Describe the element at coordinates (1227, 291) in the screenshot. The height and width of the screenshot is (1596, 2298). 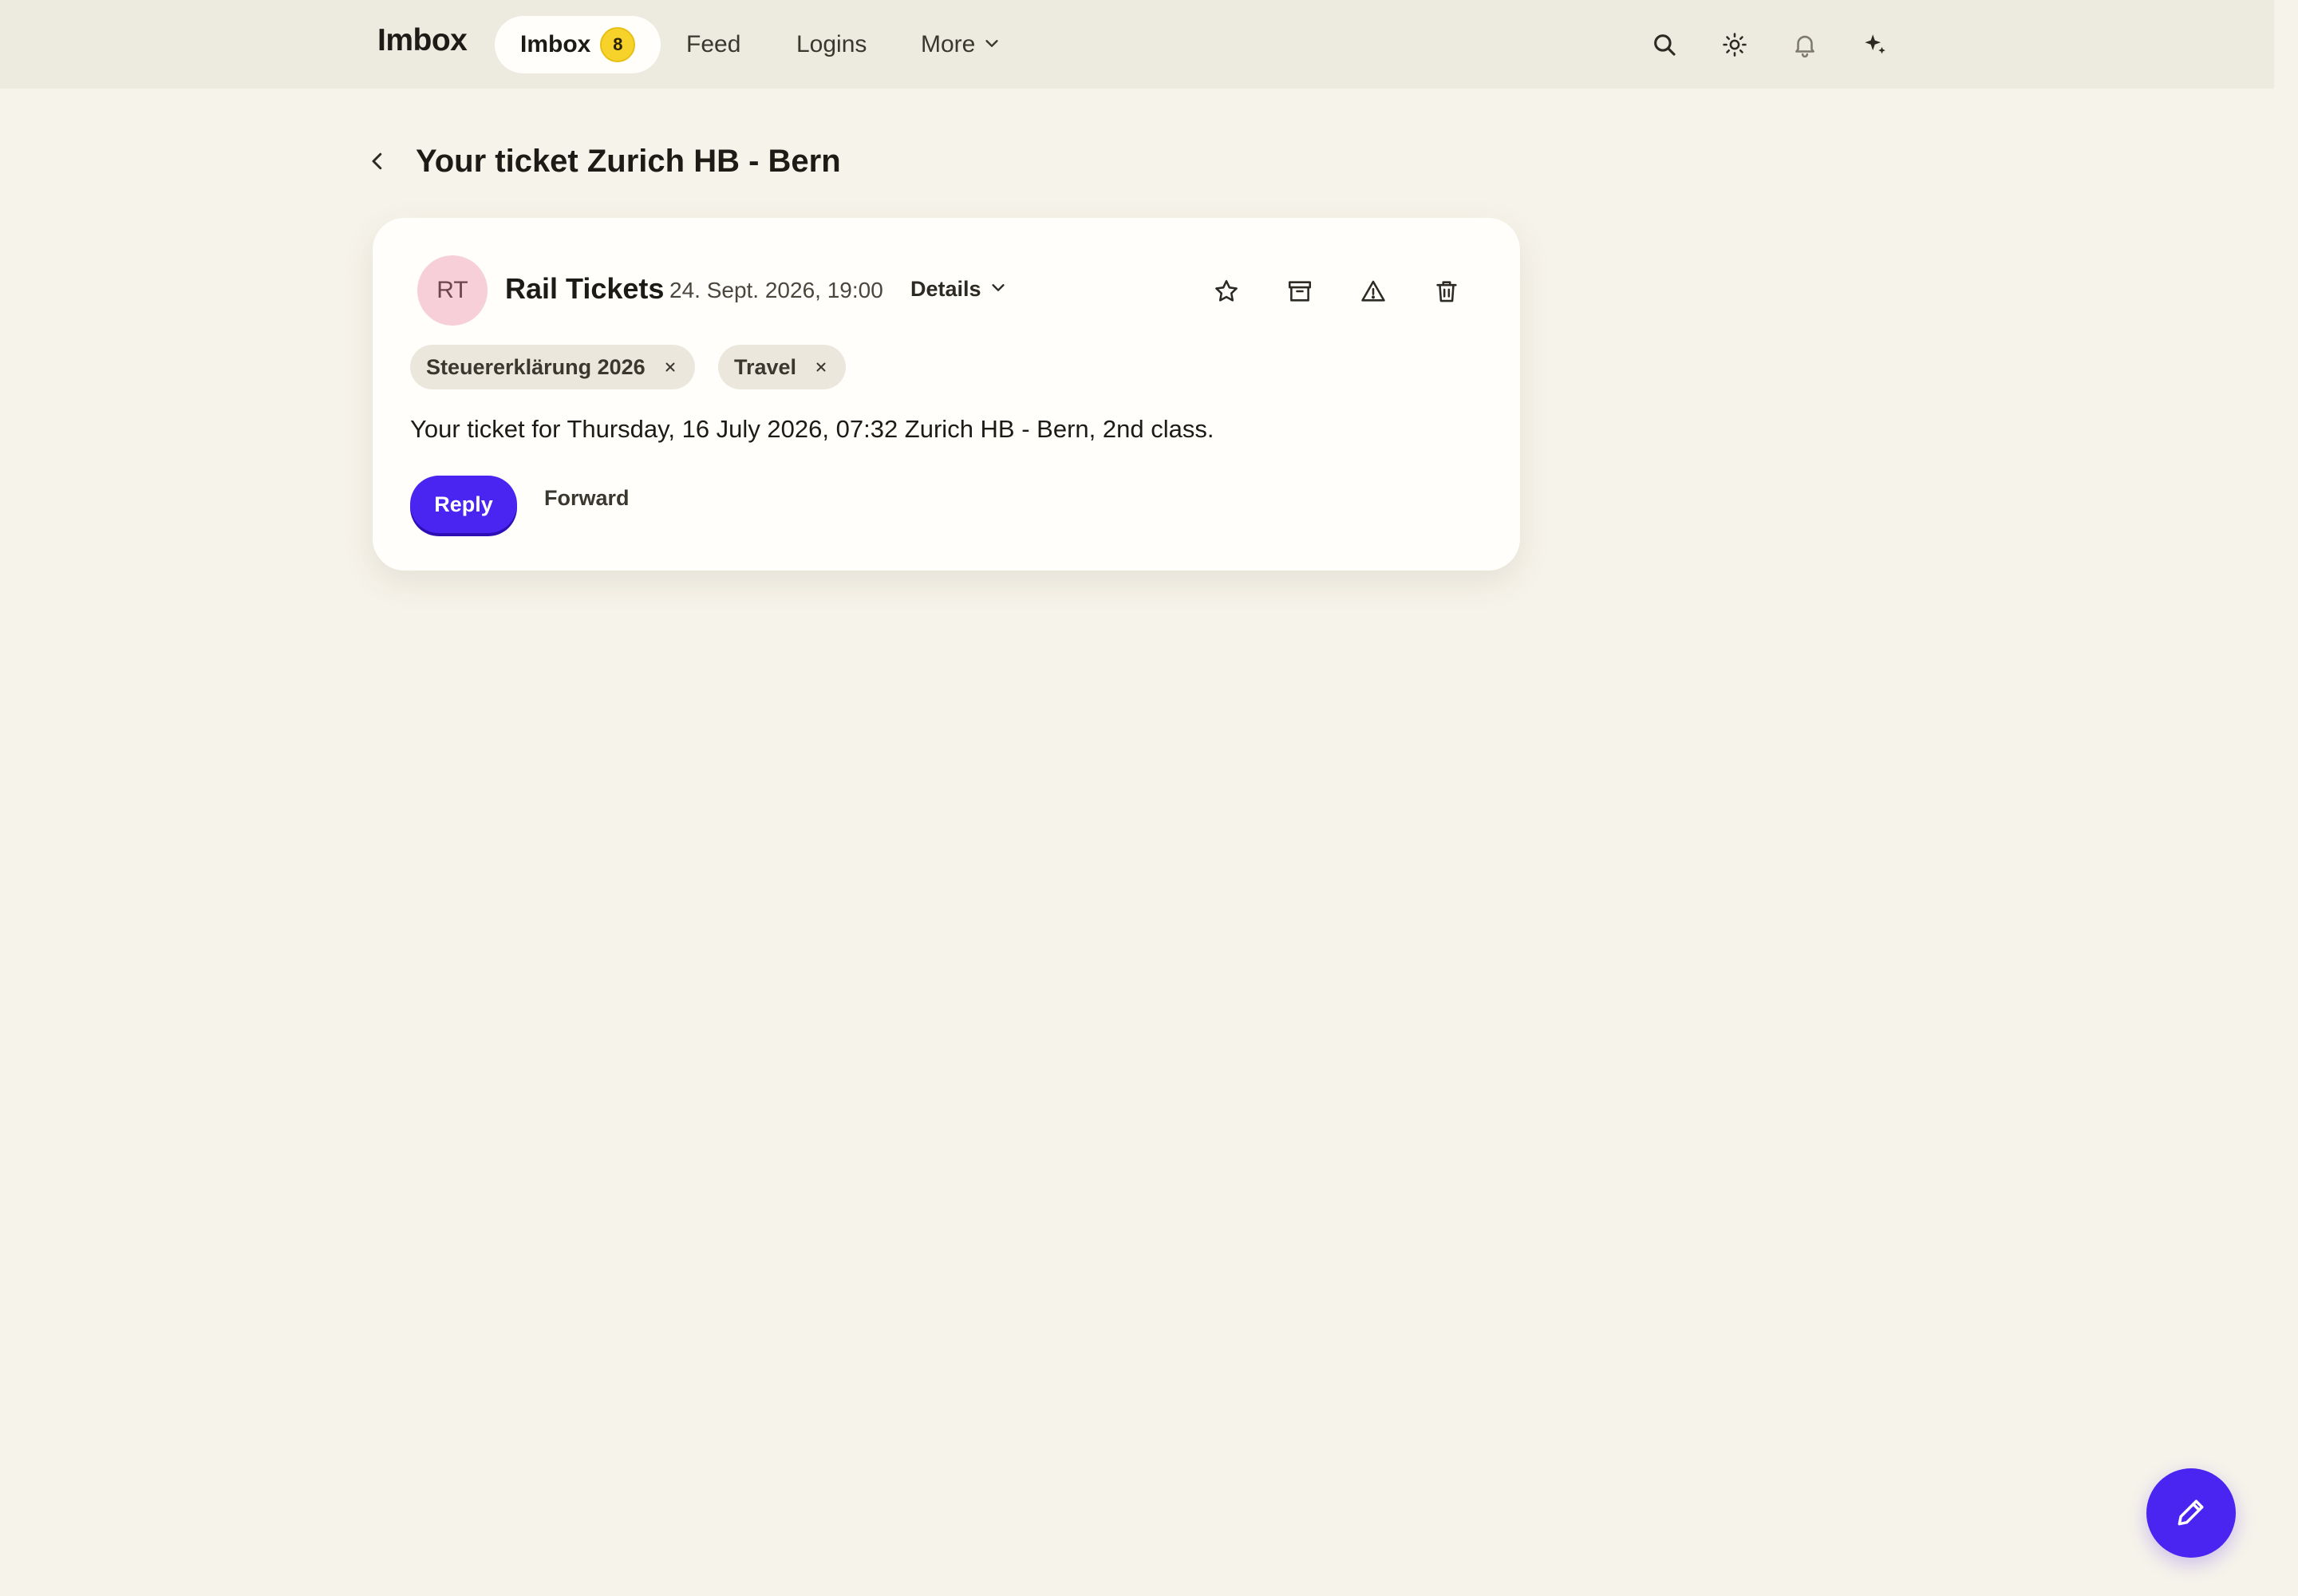
I see `star-icon` at that location.